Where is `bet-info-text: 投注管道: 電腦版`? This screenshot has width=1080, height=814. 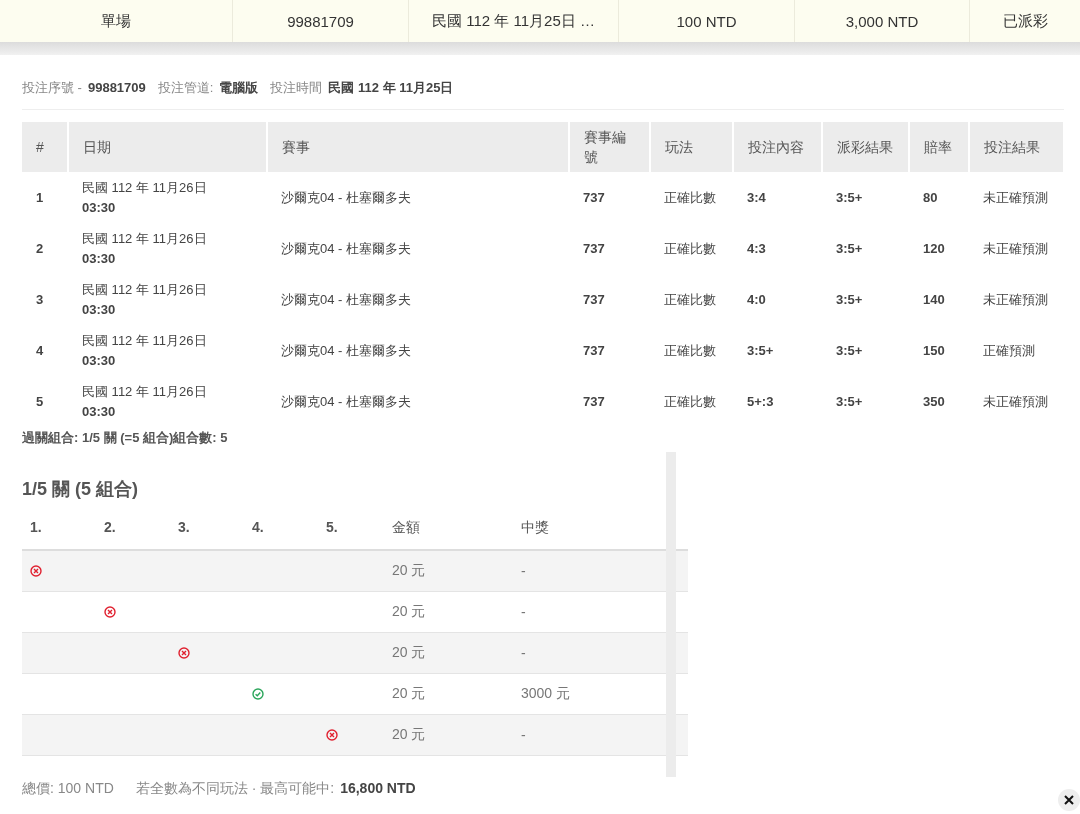 bet-info-text: 投注管道: 電腦版 is located at coordinates (208, 88).